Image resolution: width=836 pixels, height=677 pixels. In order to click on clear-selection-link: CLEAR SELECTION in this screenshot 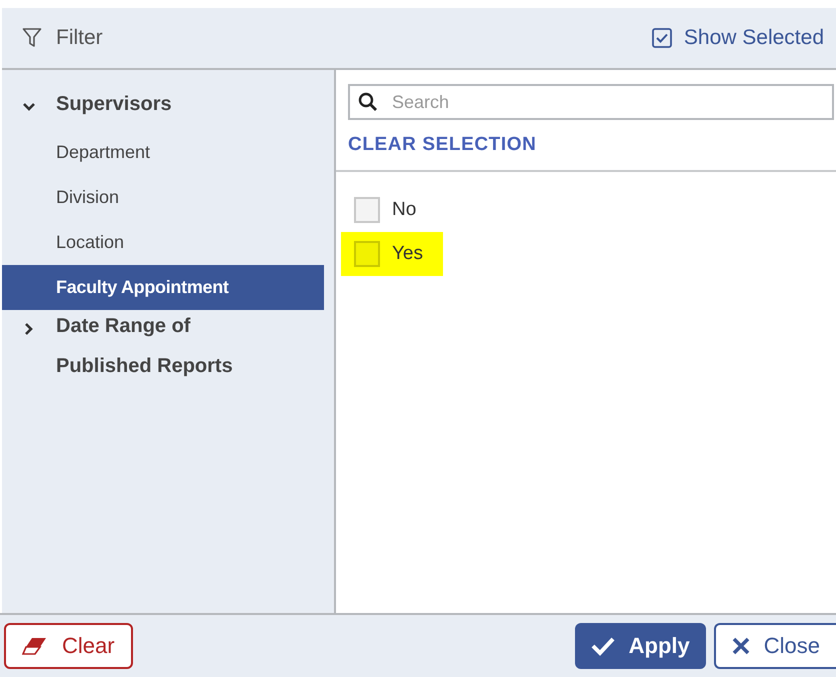, I will do `click(586, 146)`.